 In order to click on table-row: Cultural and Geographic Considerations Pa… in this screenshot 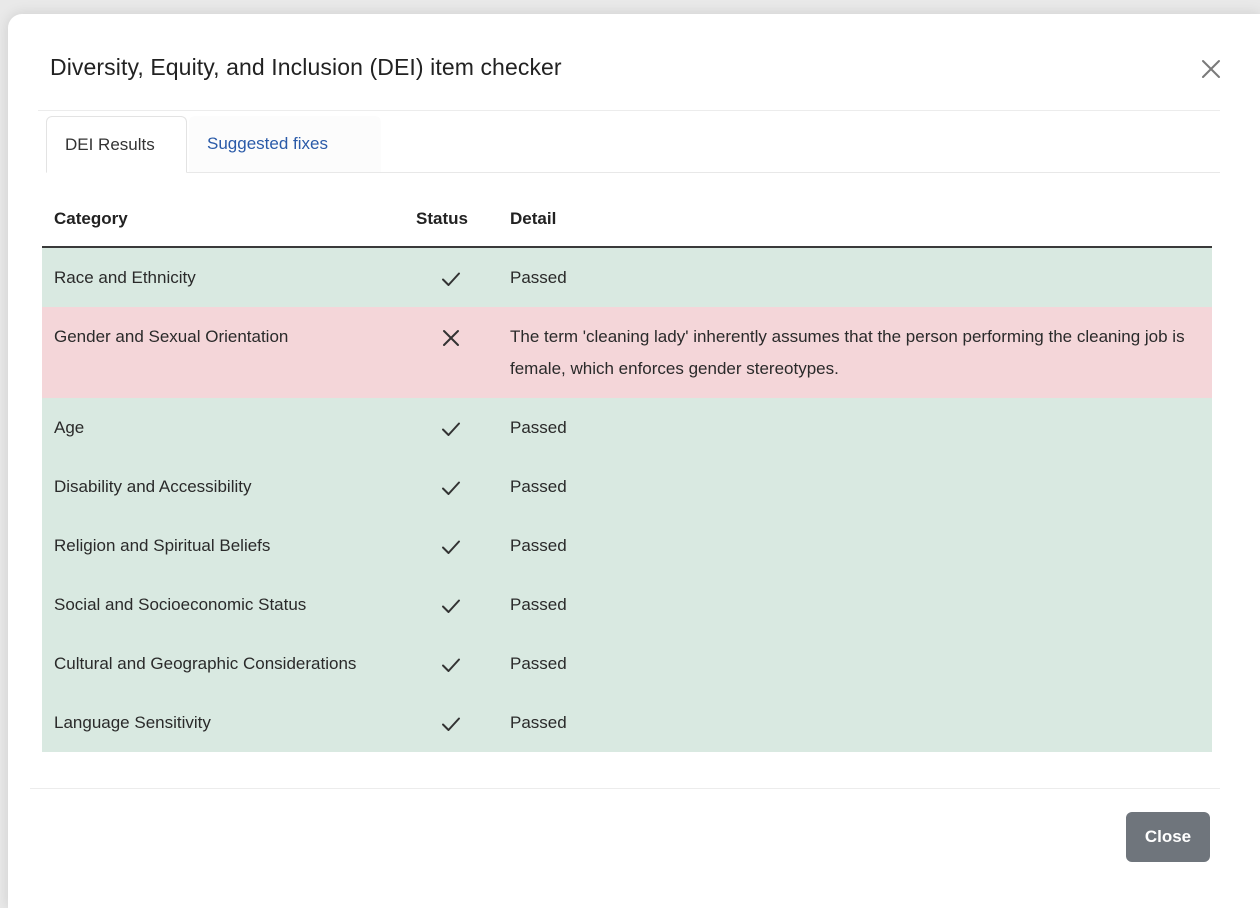, I will do `click(627, 663)`.